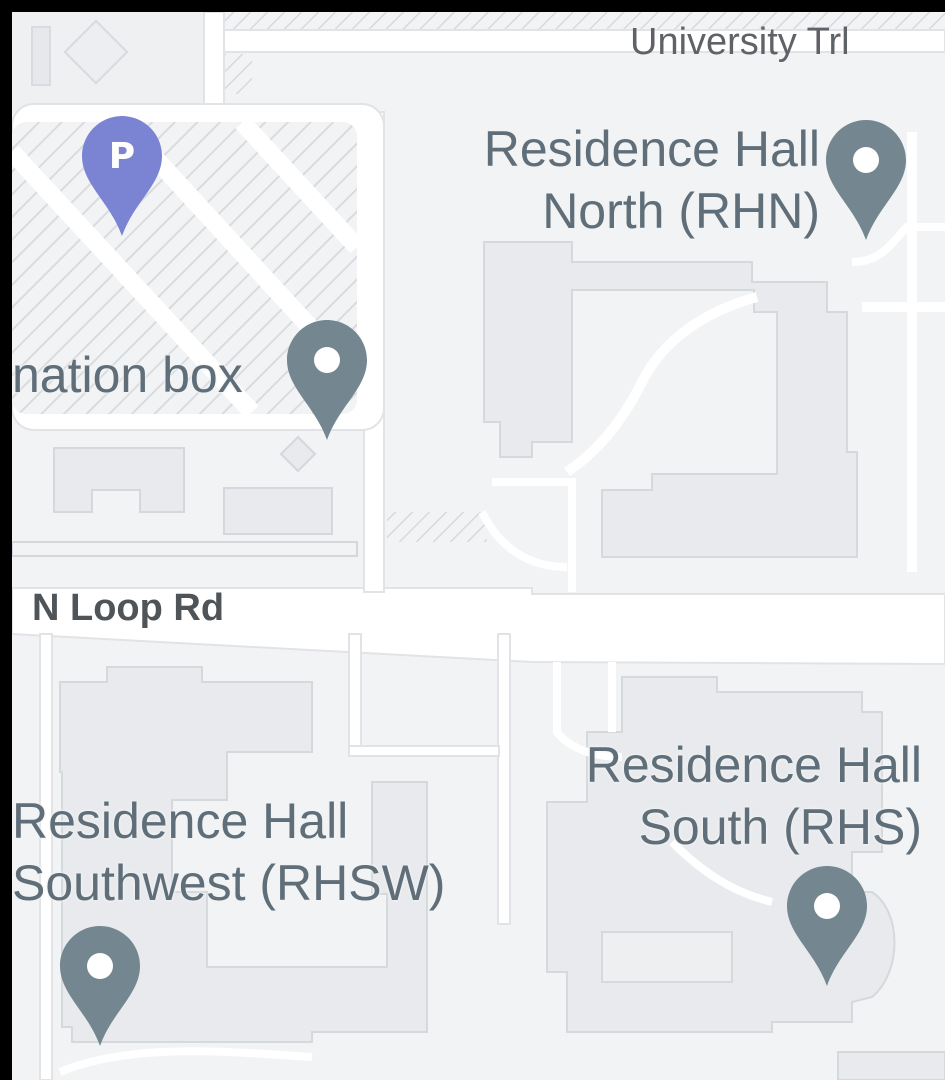  Describe the element at coordinates (681, 211) in the screenshot. I see `place-label-rhn-line2: North (RHN)` at that location.